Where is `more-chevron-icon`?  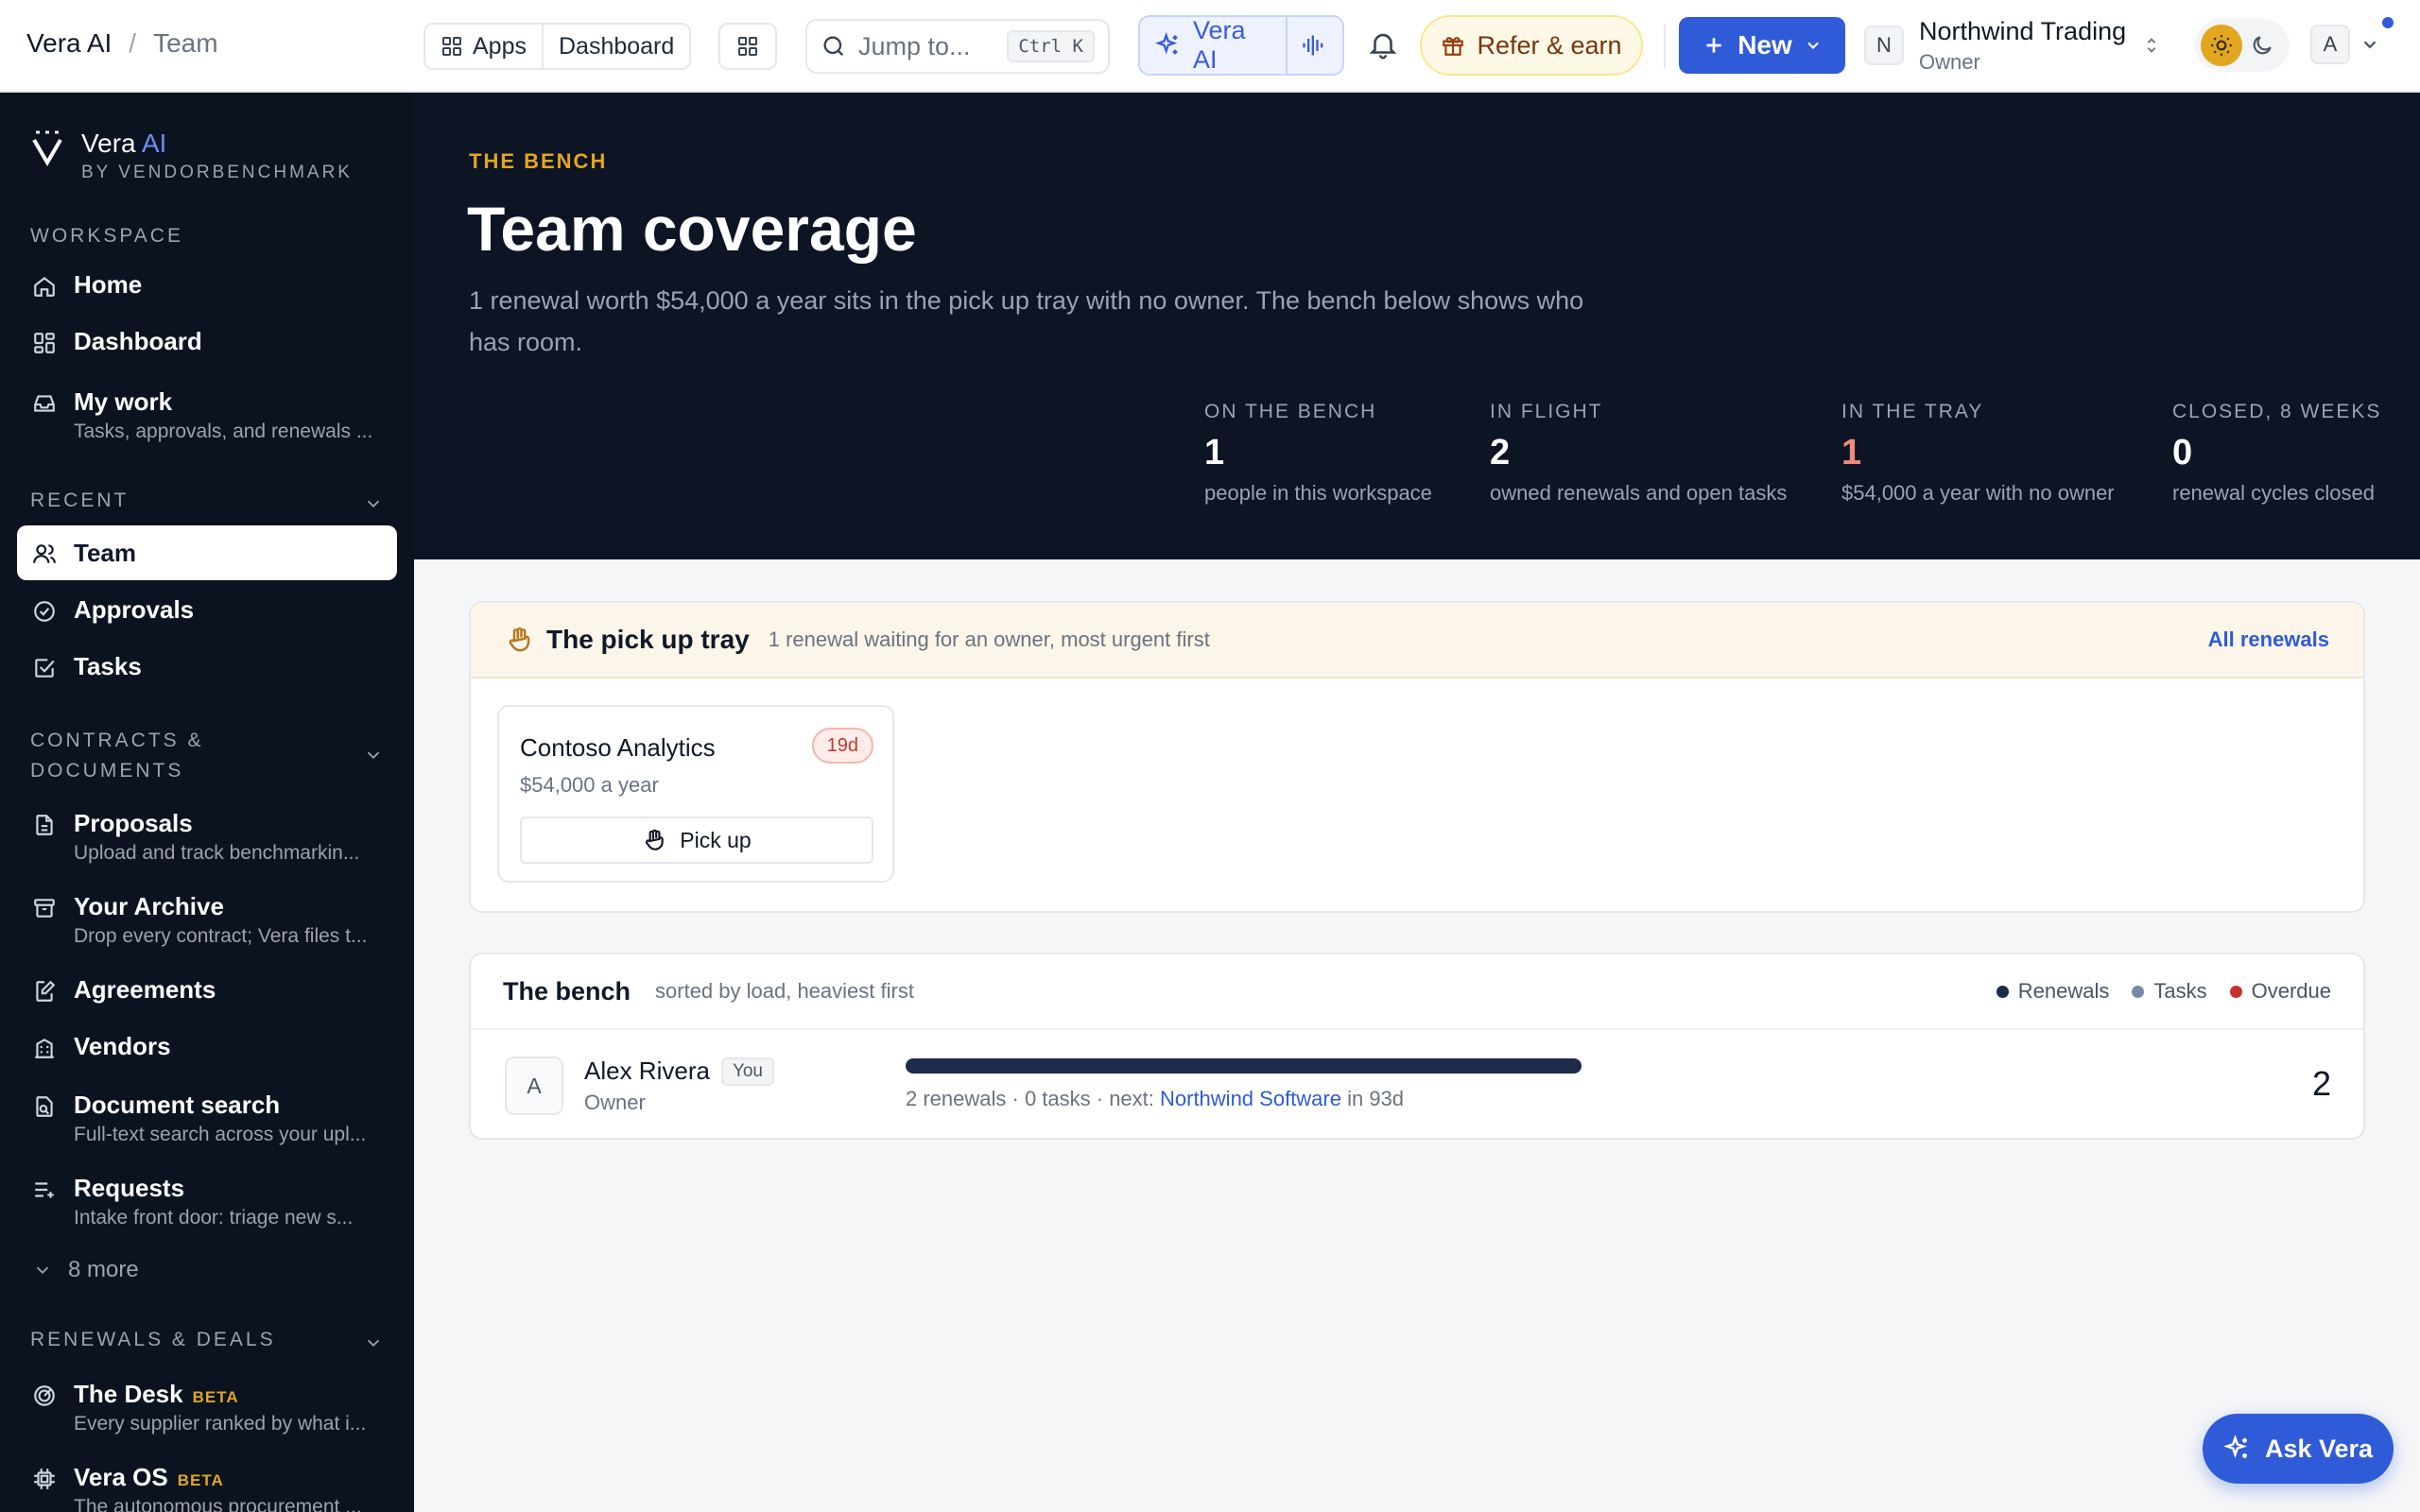
more-chevron-icon is located at coordinates (42, 1270).